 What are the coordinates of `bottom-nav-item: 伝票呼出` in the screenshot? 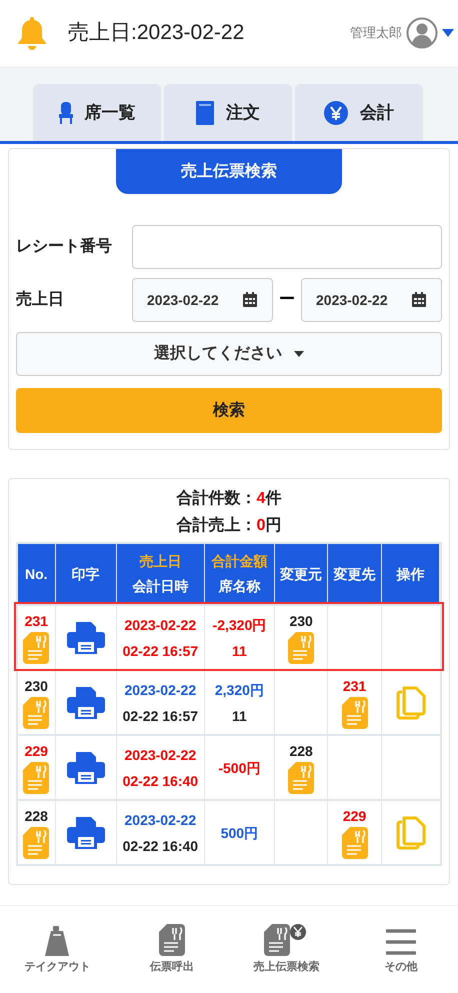 It's located at (171, 950).